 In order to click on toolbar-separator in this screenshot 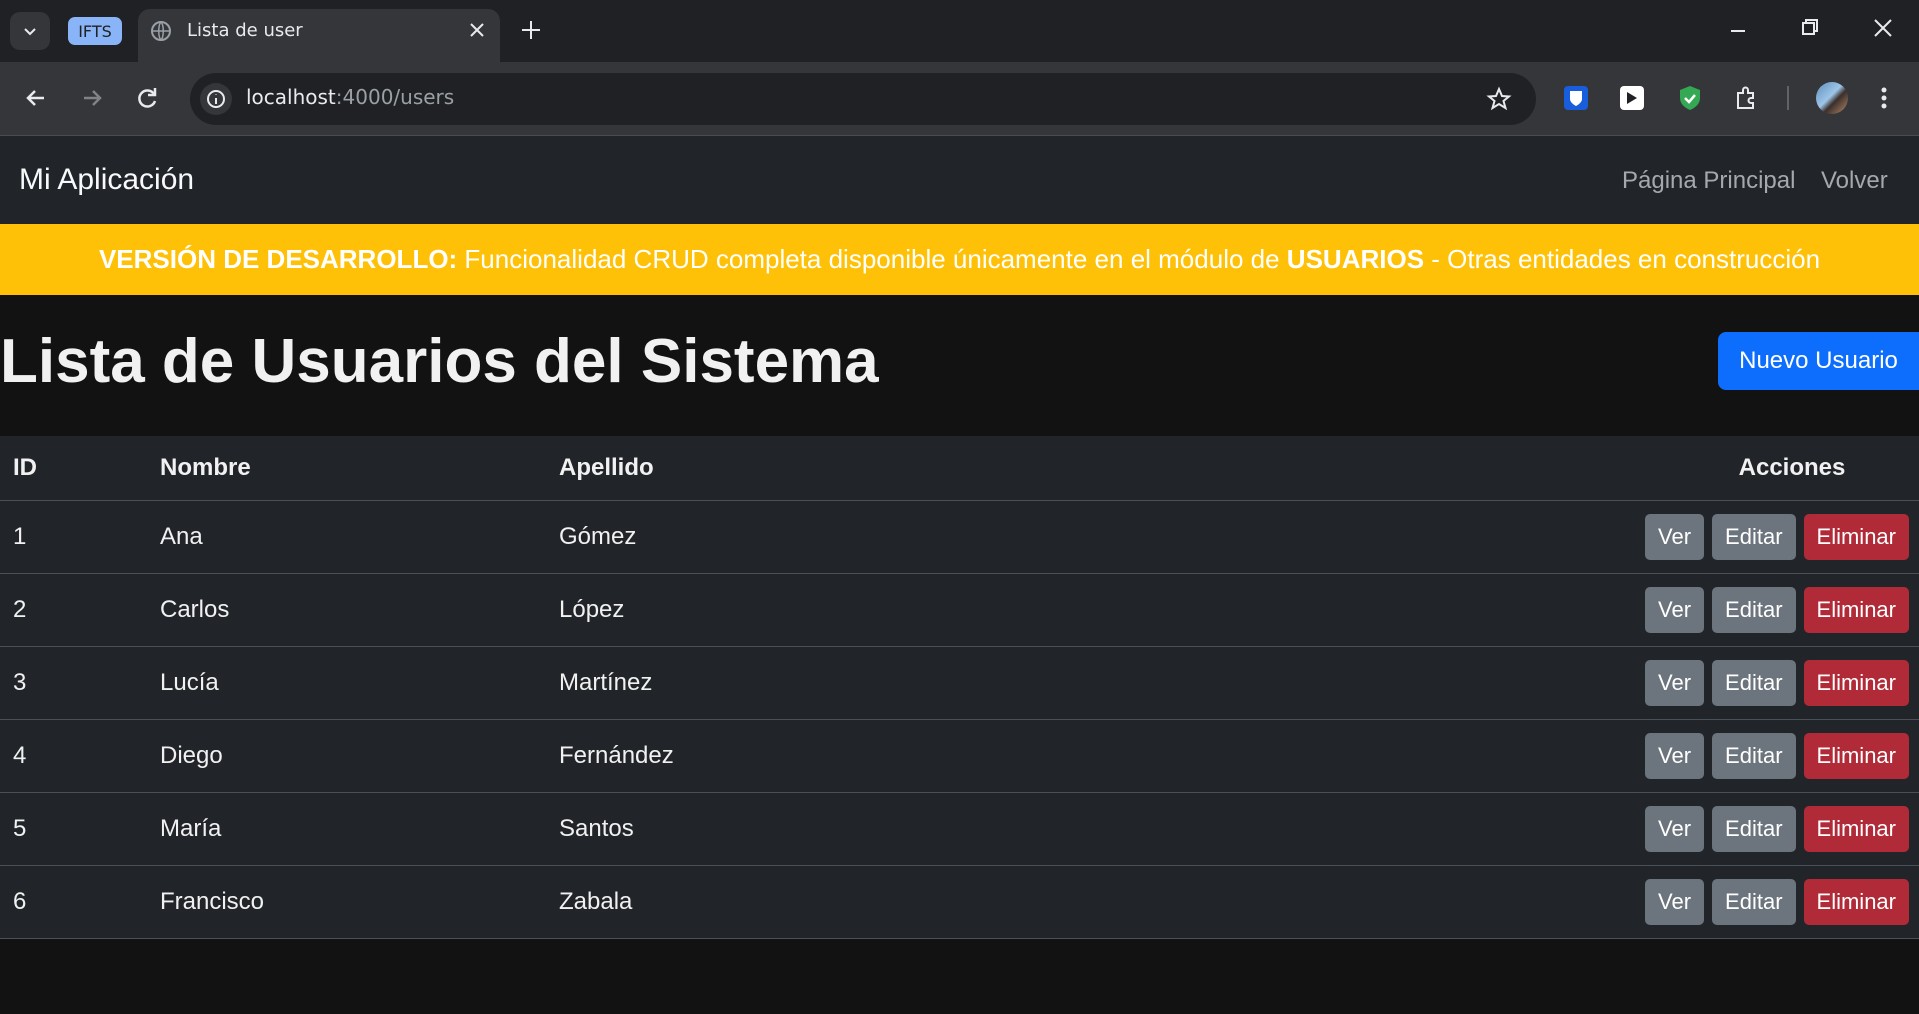, I will do `click(1788, 98)`.